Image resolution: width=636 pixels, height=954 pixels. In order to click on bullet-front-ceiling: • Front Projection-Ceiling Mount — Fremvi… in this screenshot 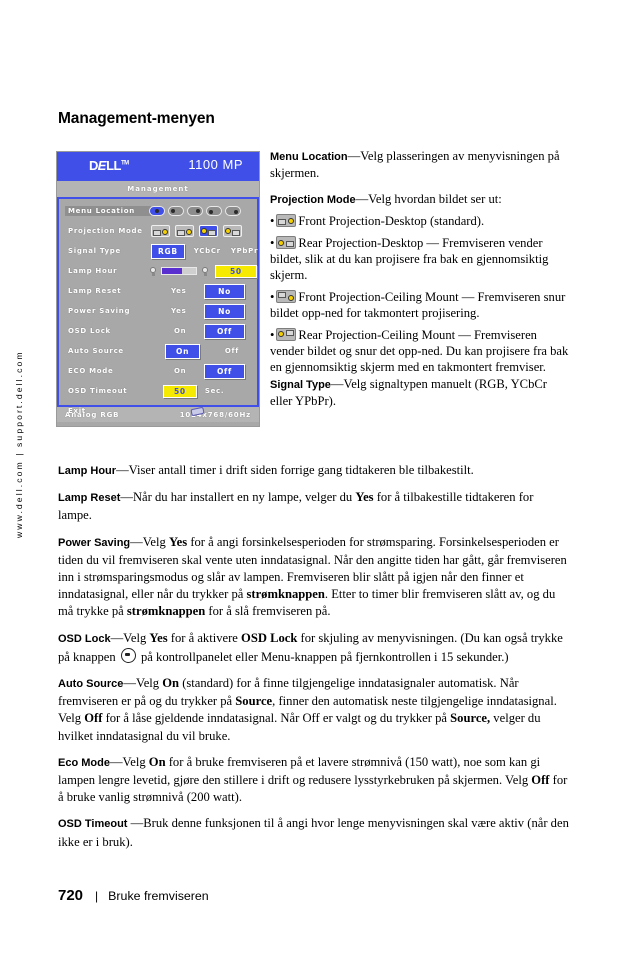, I will do `click(418, 305)`.